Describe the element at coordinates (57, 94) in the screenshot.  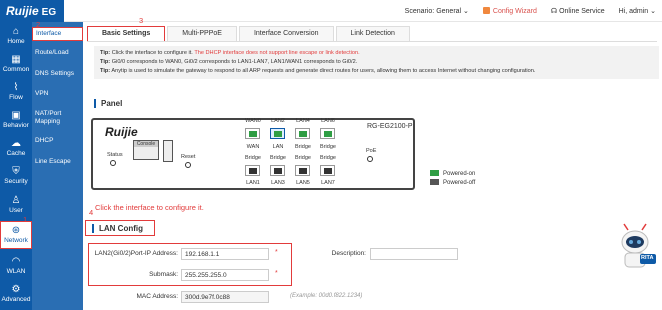
I see `subnav-vpn: VPN` at that location.